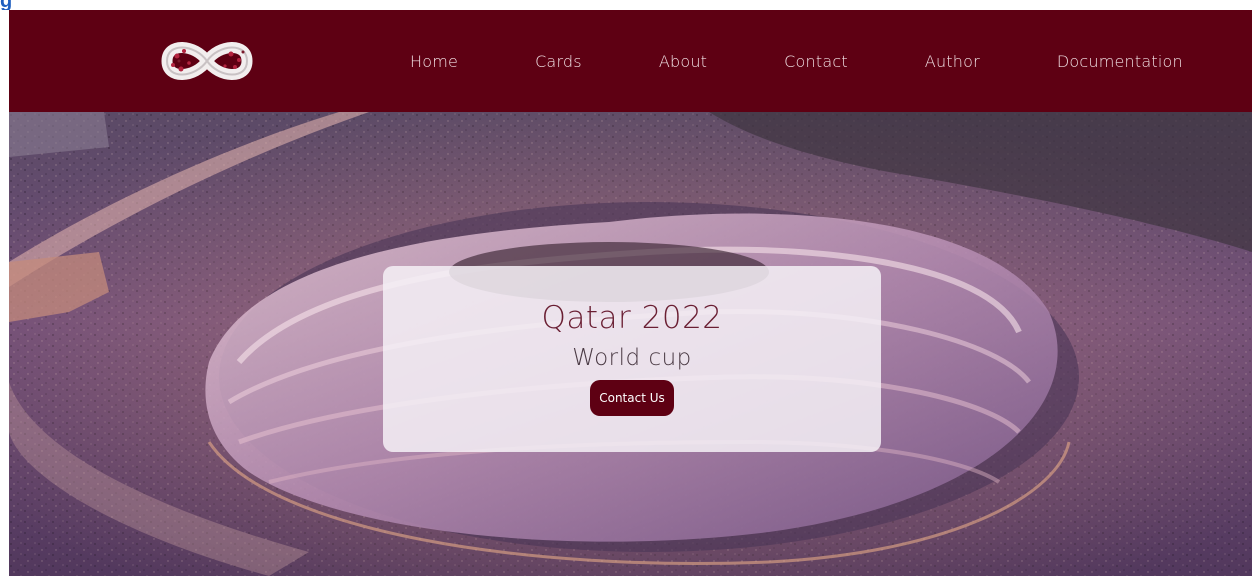  I want to click on contact-us-button: Contact Us, so click(632, 398).